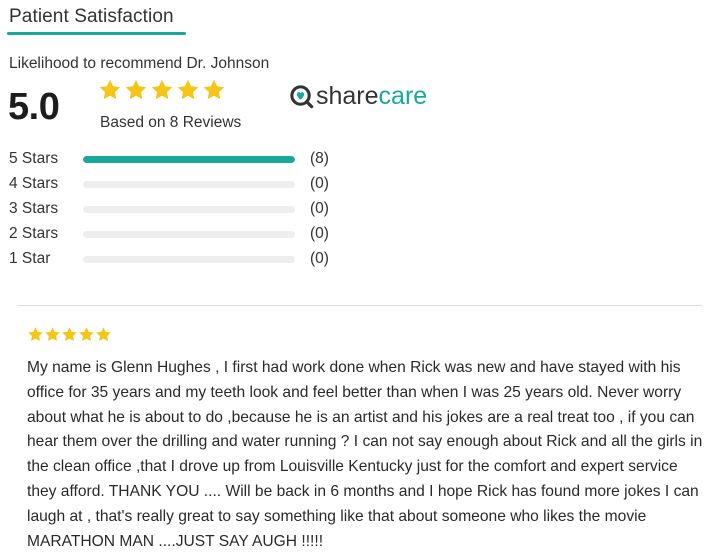 This screenshot has height=558, width=720. I want to click on logo-text-share: share, so click(347, 95).